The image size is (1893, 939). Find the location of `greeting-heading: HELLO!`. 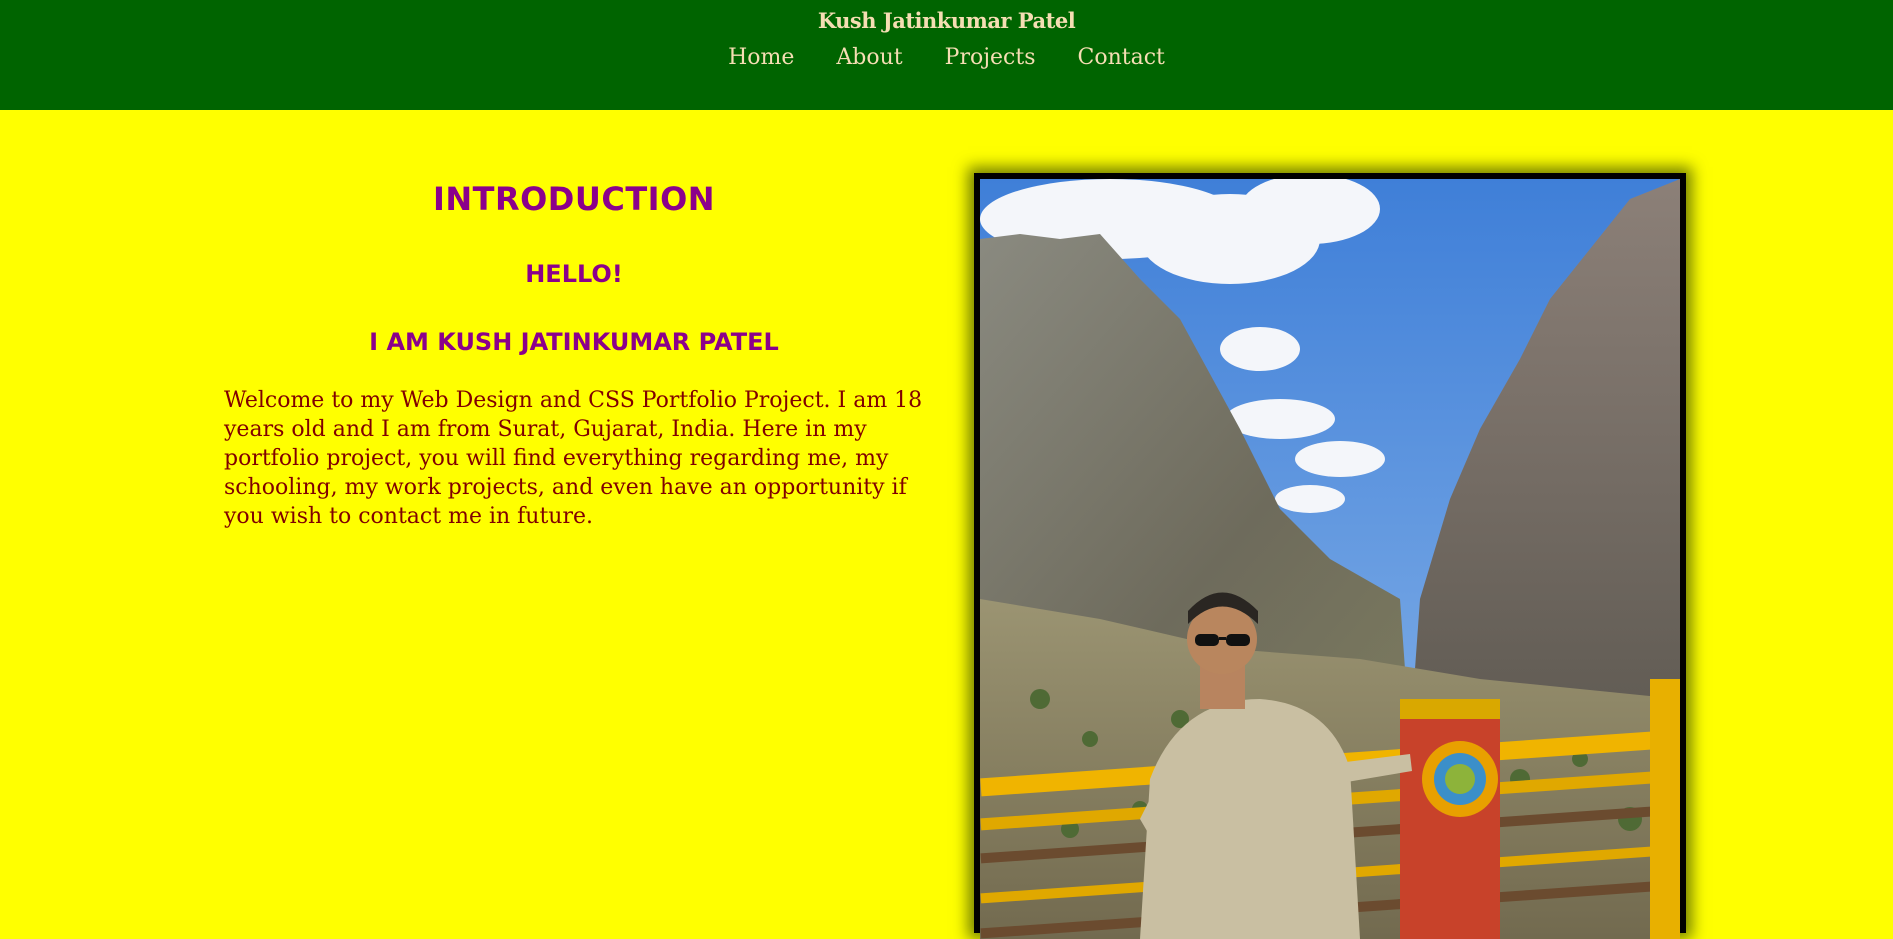

greeting-heading: HELLO! is located at coordinates (574, 274).